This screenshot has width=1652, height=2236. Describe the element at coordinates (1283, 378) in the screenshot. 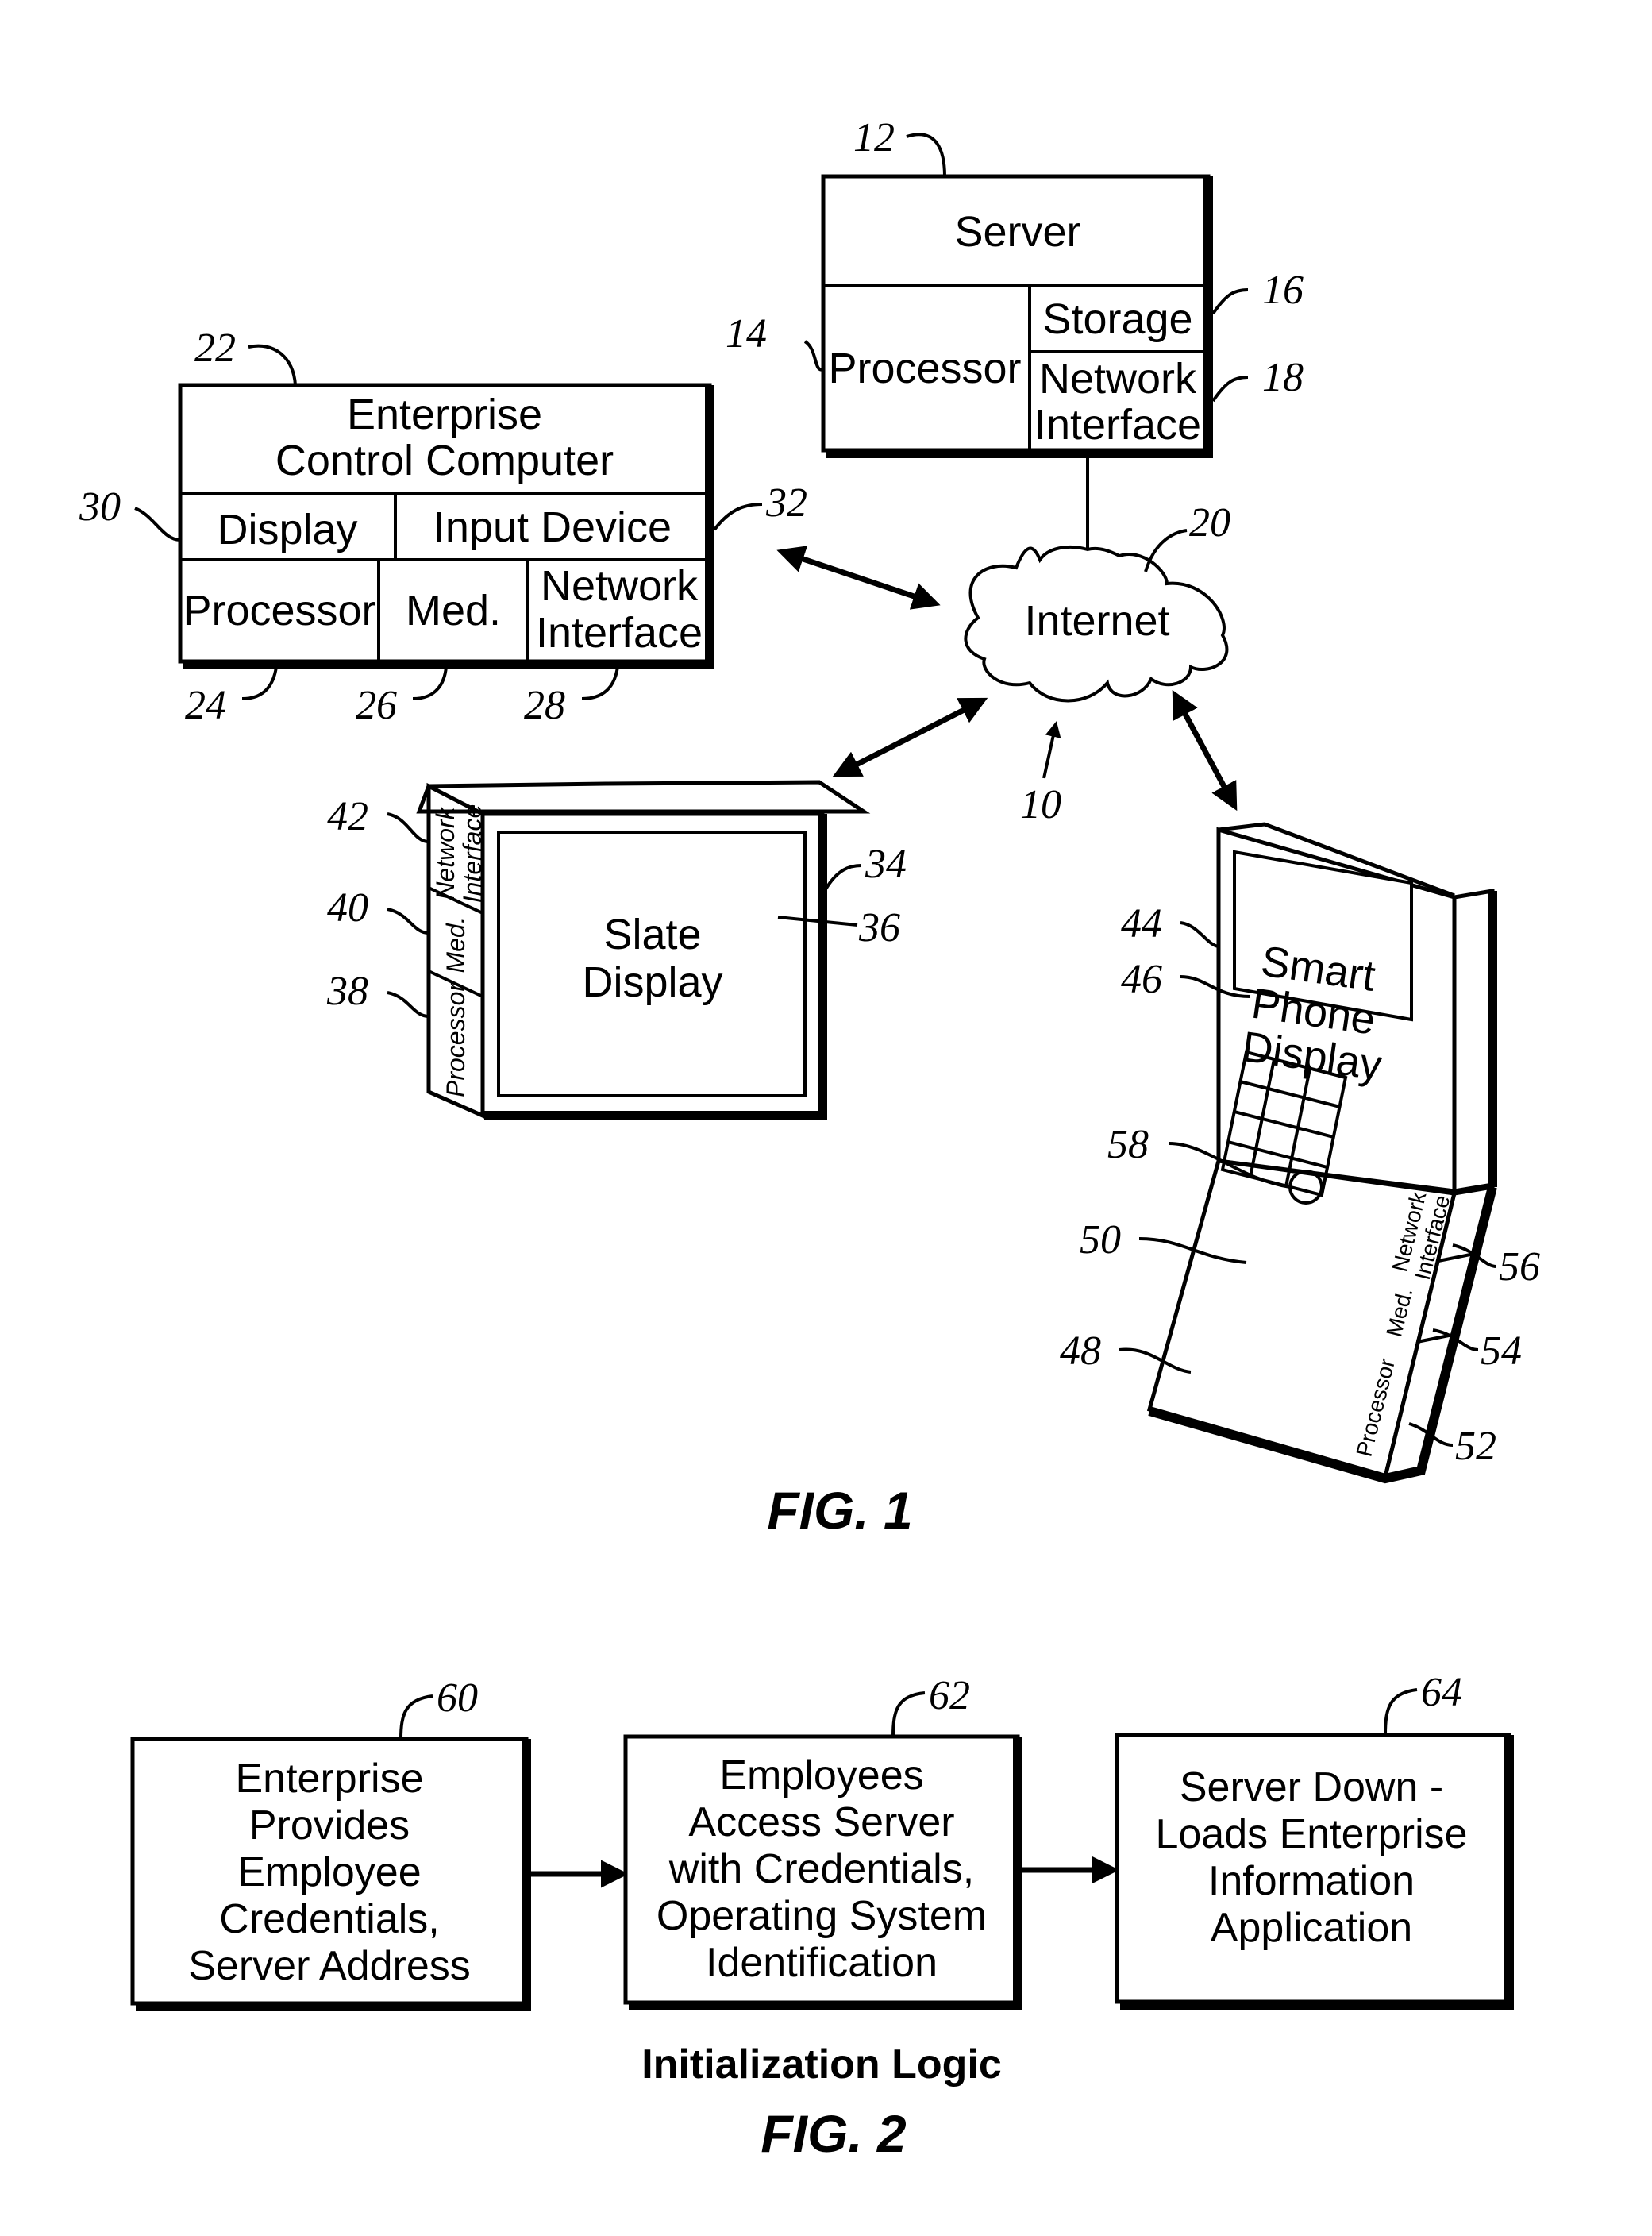

I see `ref-18: 18` at that location.